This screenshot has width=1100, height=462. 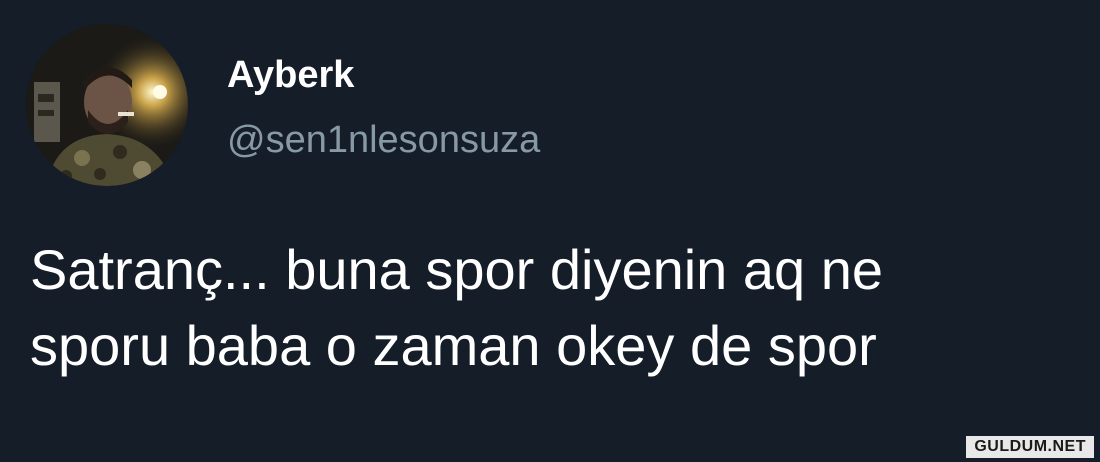 What do you see at coordinates (457, 269) in the screenshot?
I see `tweet-text-line: Satranç... buna spor diyenin aq ne` at bounding box center [457, 269].